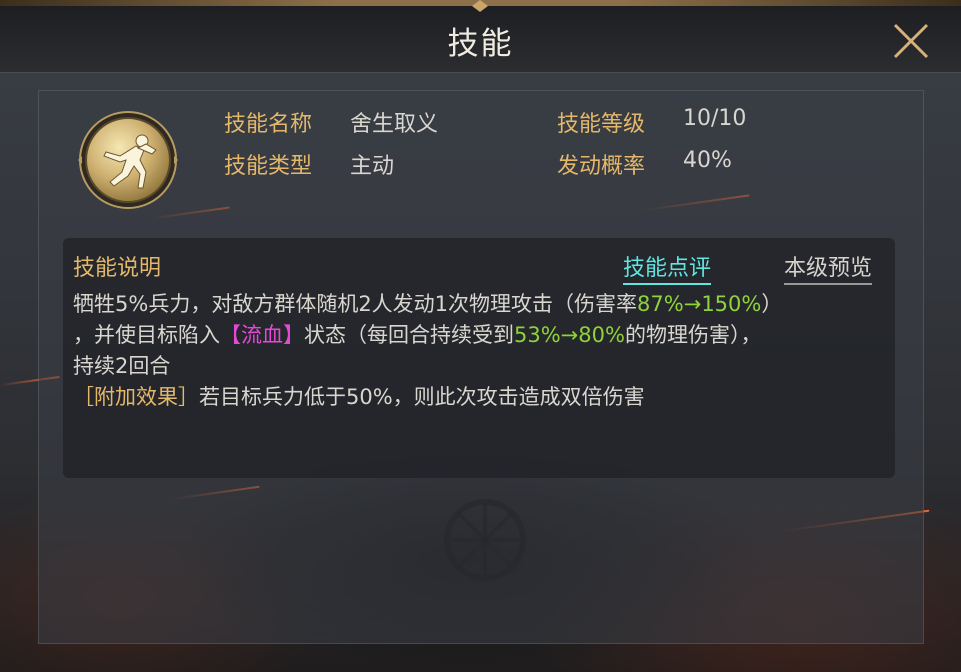  I want to click on description-segment: 持续2回合, so click(122, 366).